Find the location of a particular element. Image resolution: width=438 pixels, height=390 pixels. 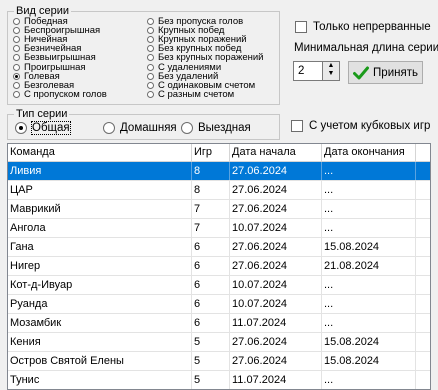

type-option-label: Общая is located at coordinates (51, 128).